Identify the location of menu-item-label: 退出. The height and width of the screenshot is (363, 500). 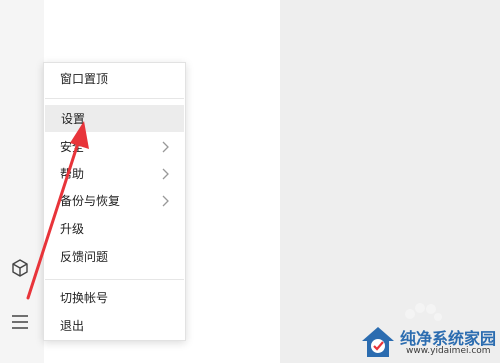
(72, 326).